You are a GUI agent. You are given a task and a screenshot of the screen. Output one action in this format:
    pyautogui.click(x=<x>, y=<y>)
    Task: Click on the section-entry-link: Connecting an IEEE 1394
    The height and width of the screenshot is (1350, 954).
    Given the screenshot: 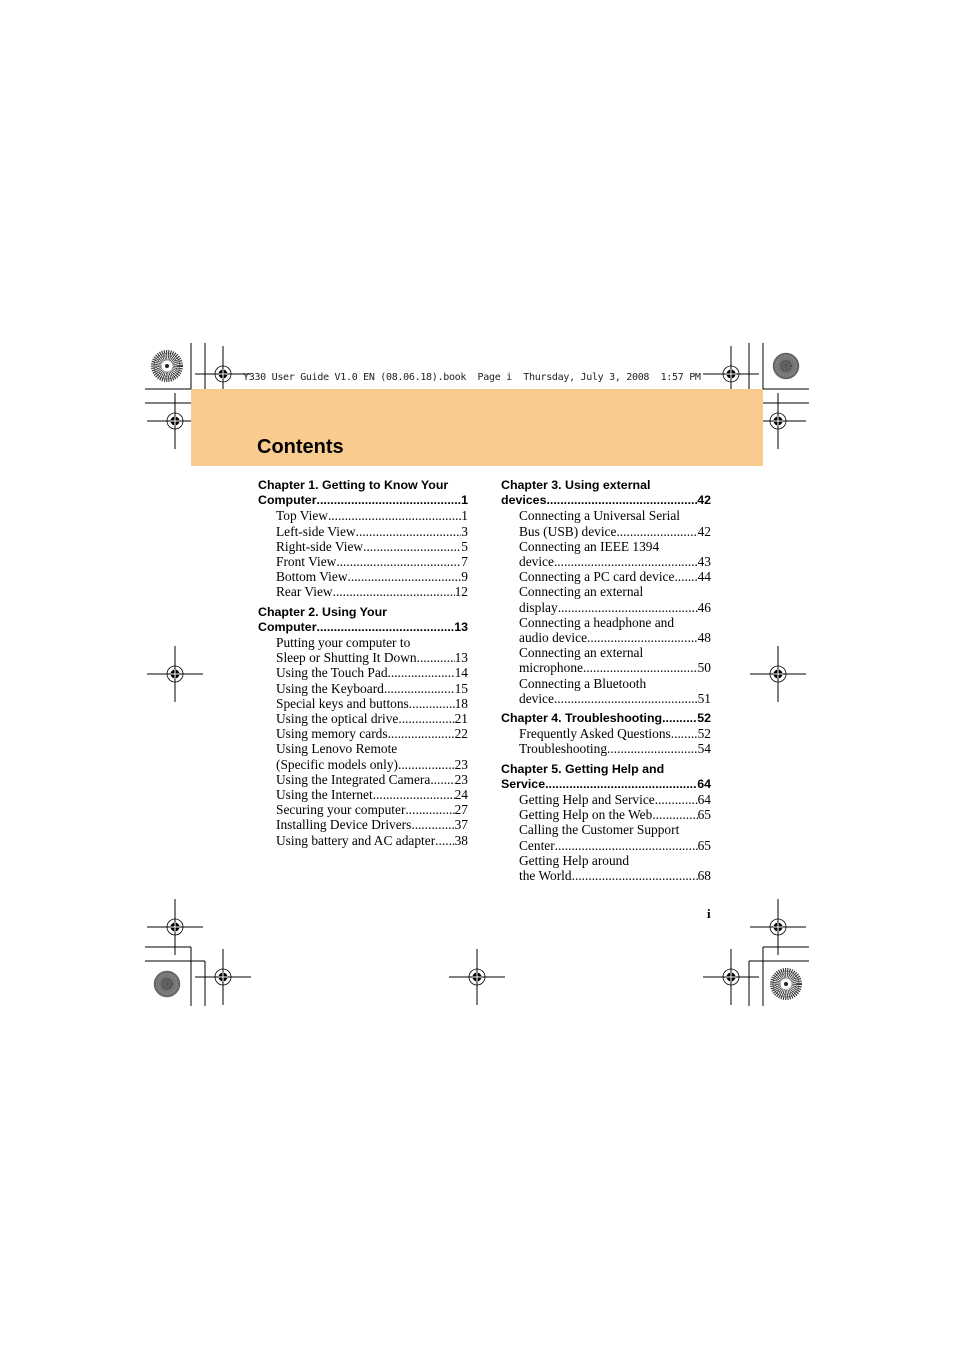 What is the action you would take?
    pyautogui.click(x=606, y=546)
    